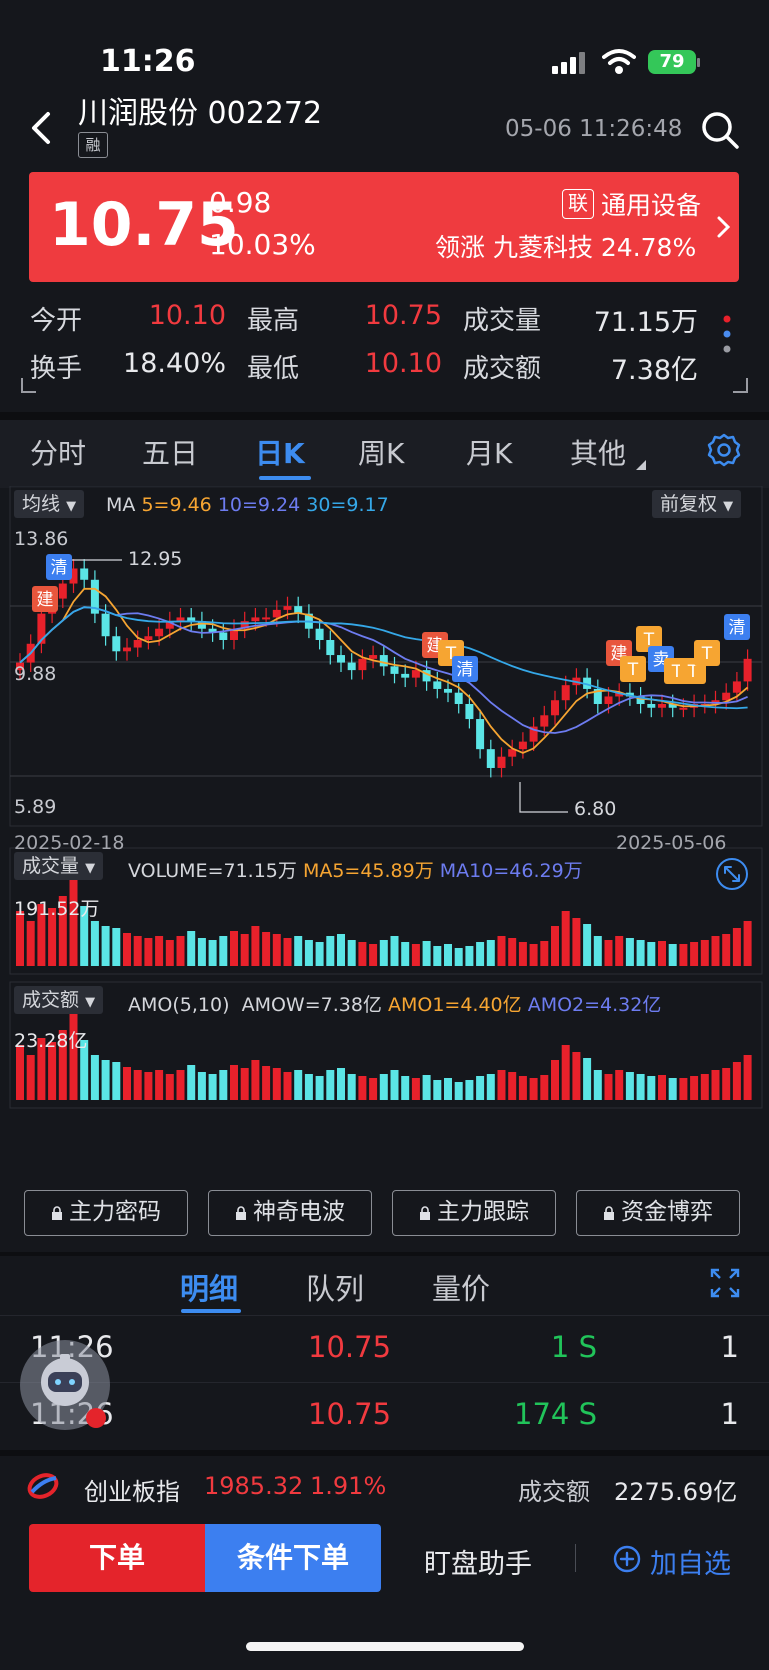 The width and height of the screenshot is (769, 1670). Describe the element at coordinates (598, 452) in the screenshot. I see `tab-more: 其他` at that location.